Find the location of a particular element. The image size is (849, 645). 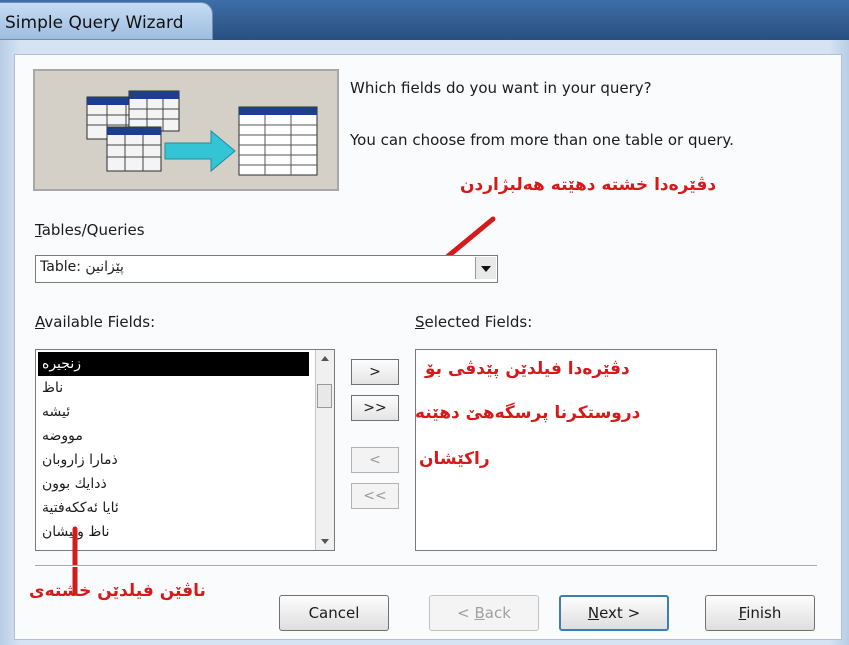

instruction-question: Which fields do you want in your query? is located at coordinates (501, 88).